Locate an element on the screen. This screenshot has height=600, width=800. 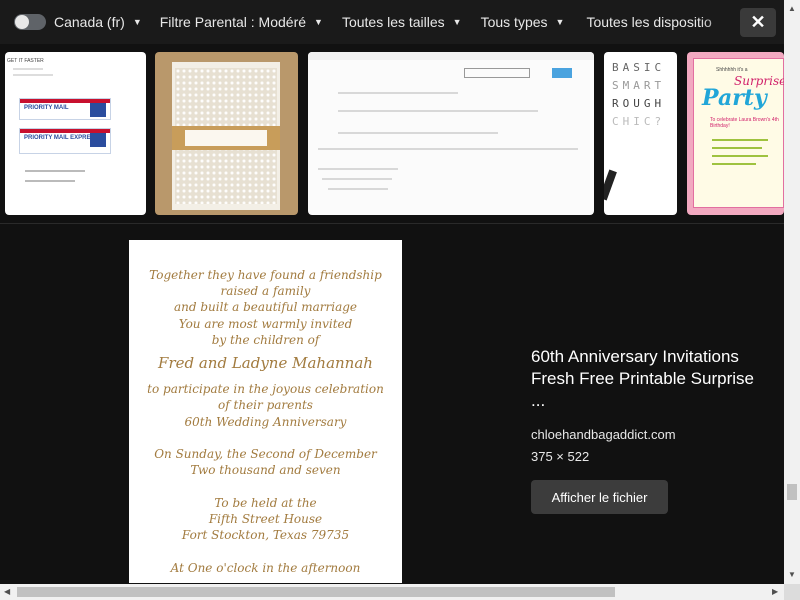
thumbnail-typography: BASIC SMART ROUGH CHIC? is located at coordinates (640, 133).